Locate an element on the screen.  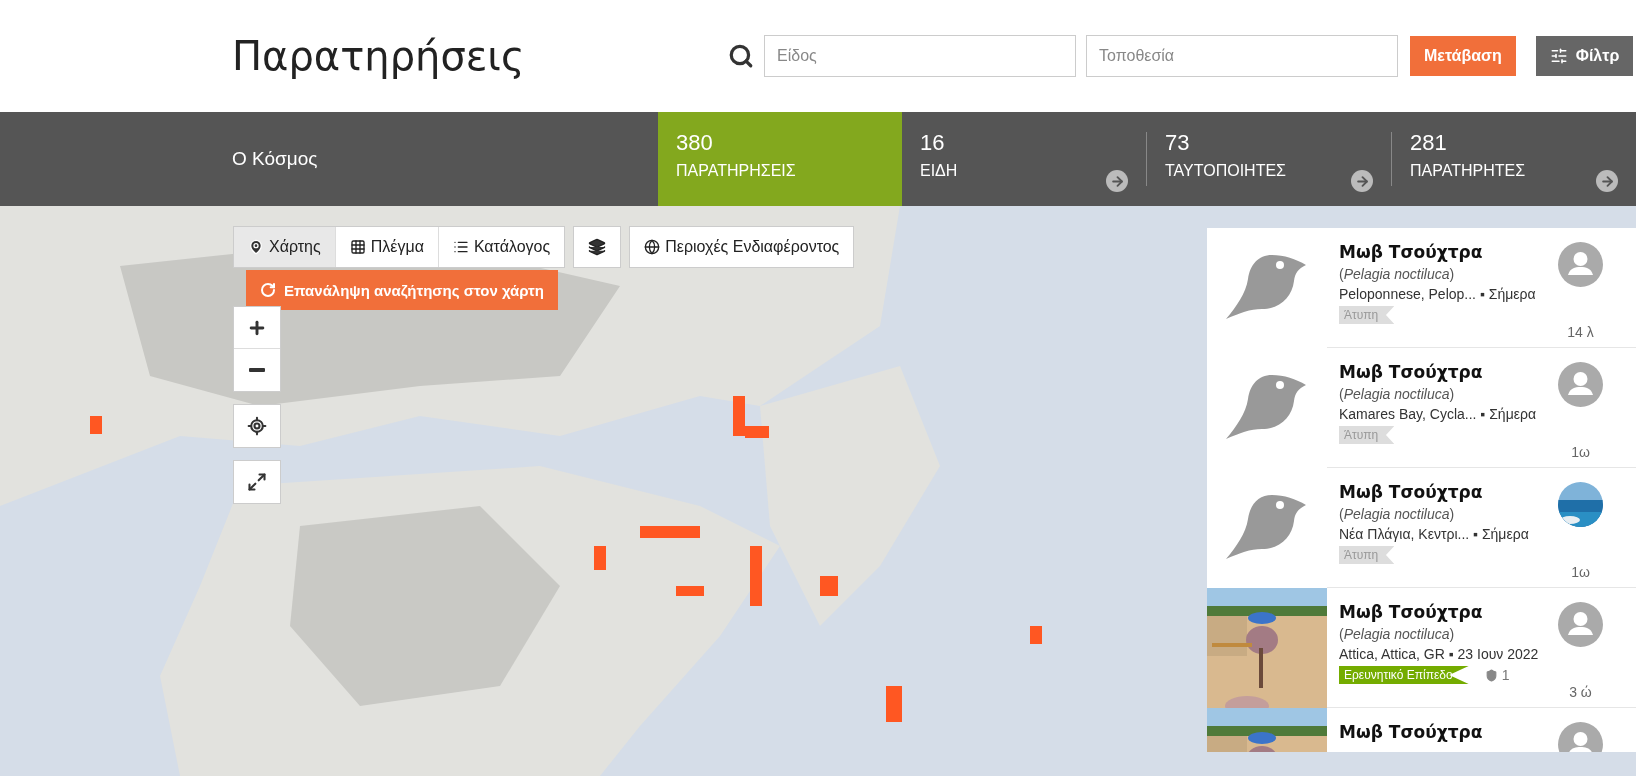
stat-label: ΕΙΔΗ is located at coordinates (939, 171).